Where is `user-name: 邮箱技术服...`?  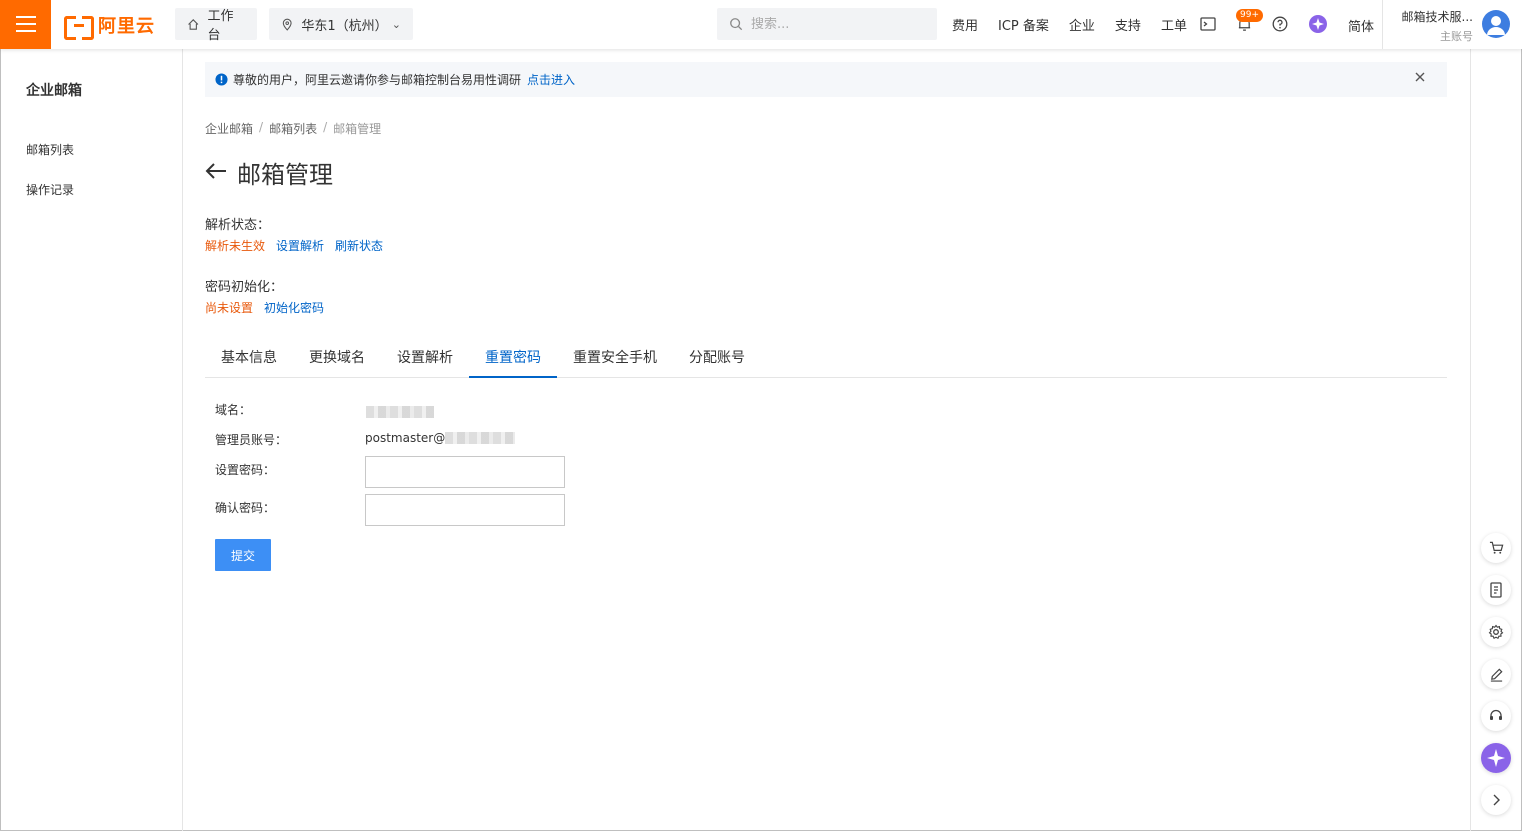 user-name: 邮箱技术服... is located at coordinates (1437, 17).